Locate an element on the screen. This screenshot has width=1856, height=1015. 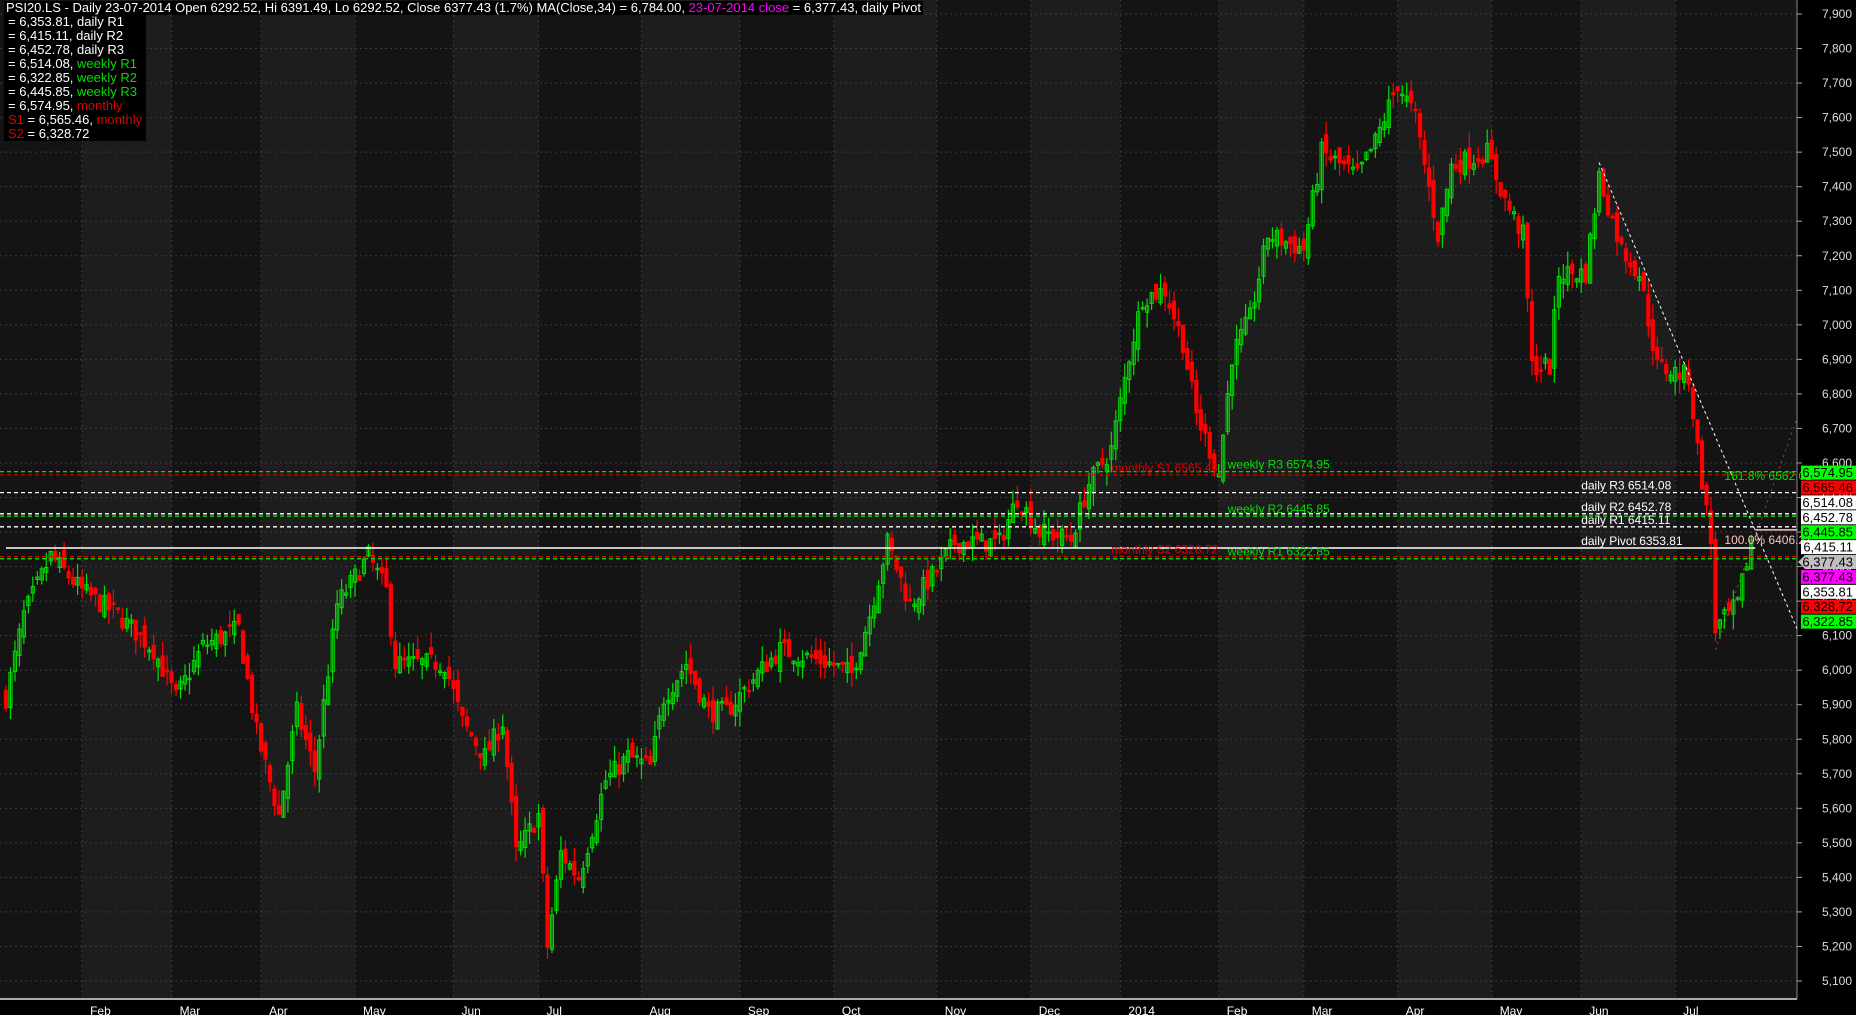
x-tick-label: Nov is located at coordinates (955, 1009).